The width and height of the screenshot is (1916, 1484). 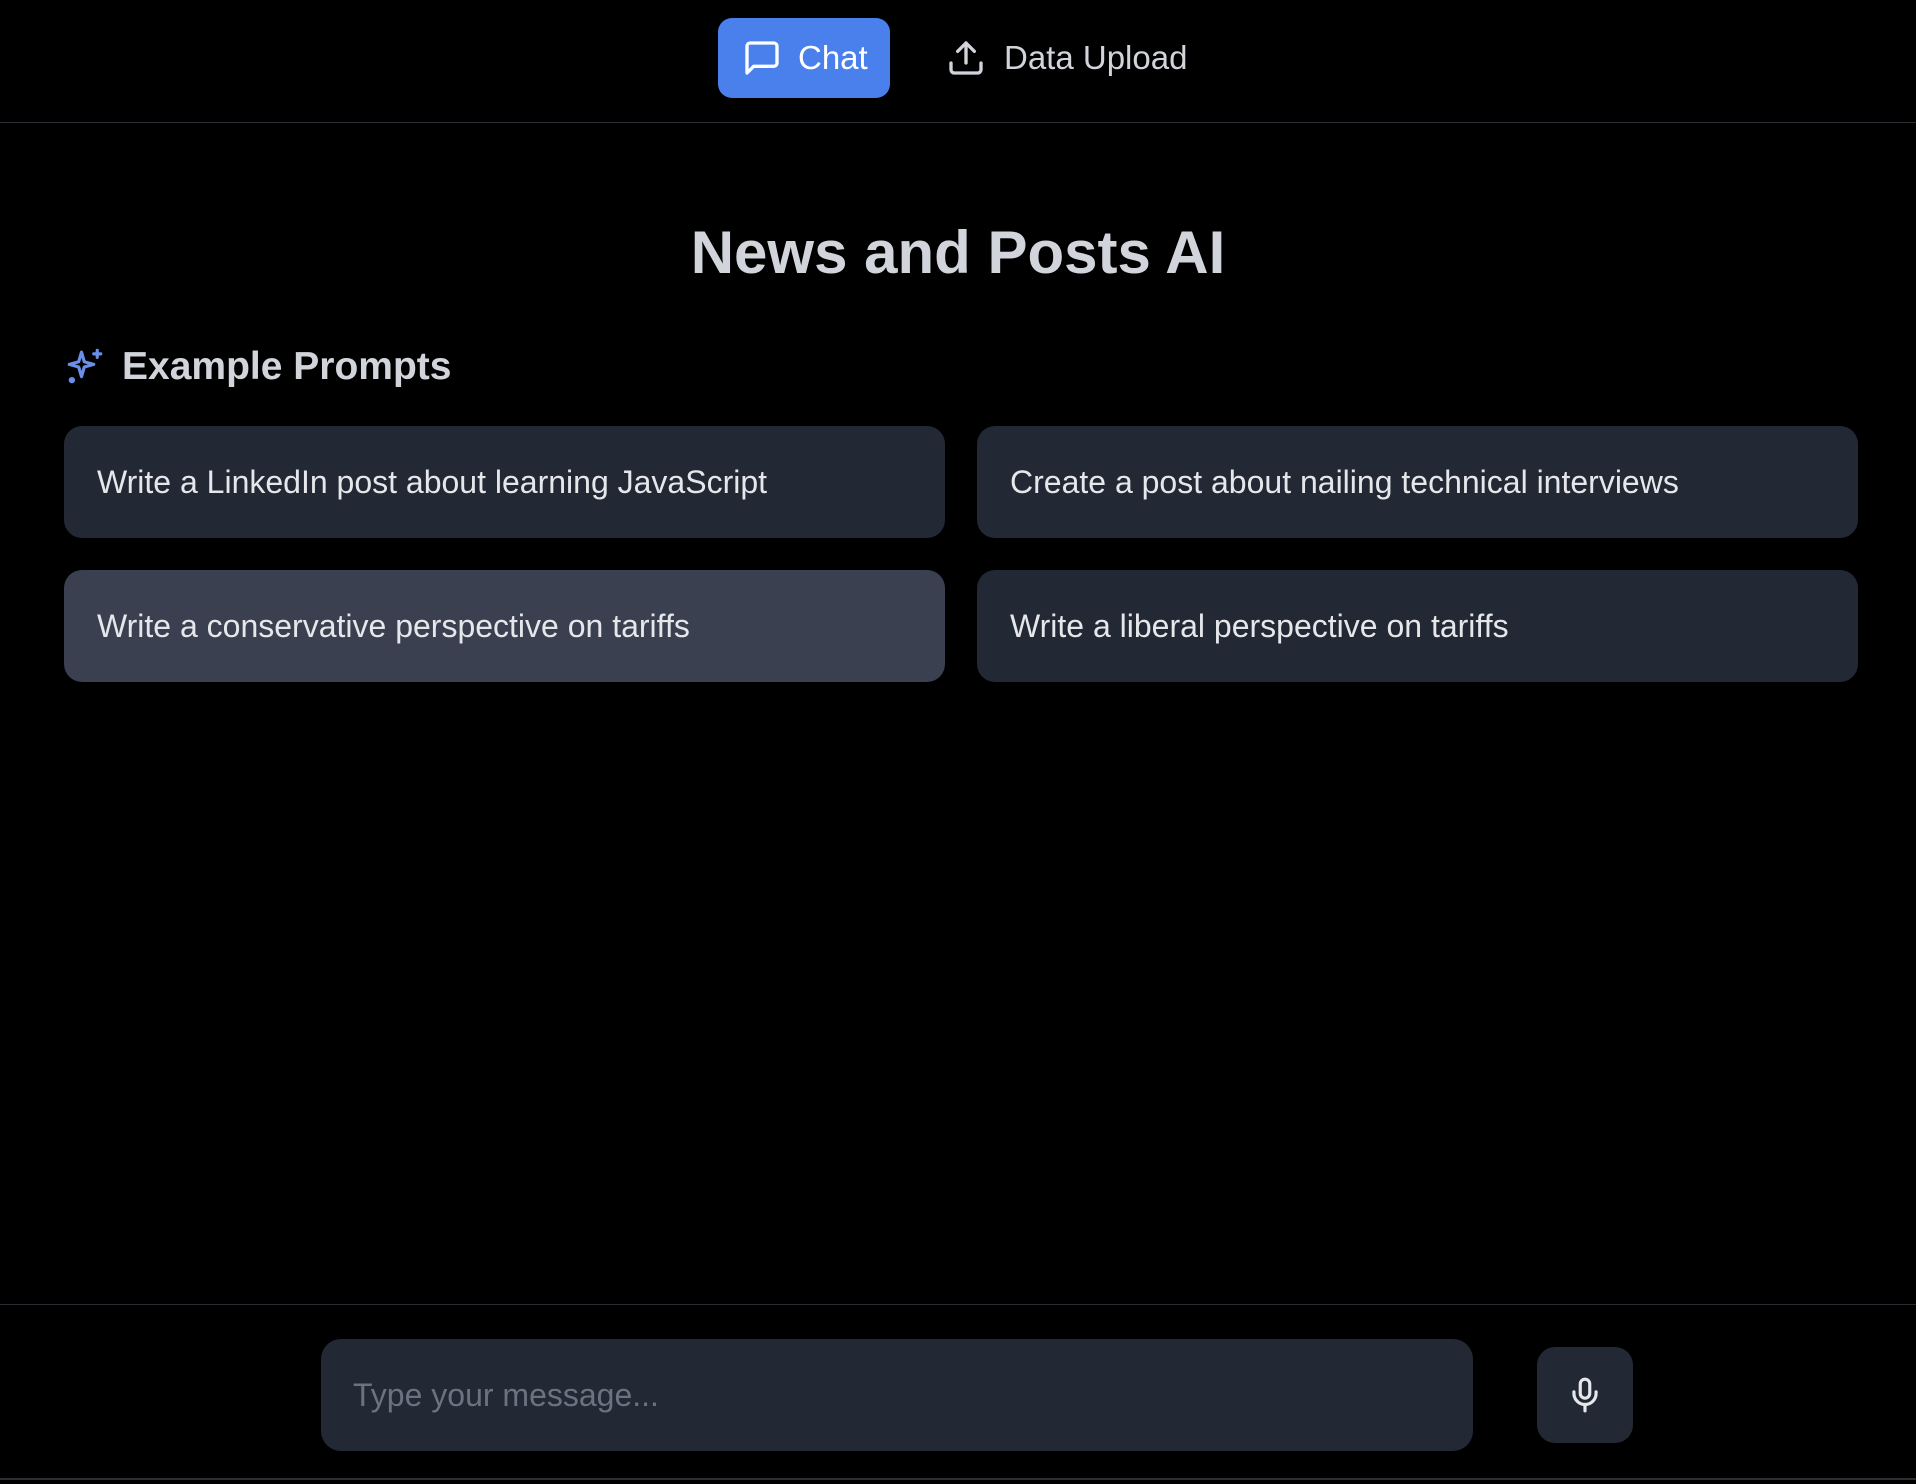 I want to click on prompt-card: Write a liberal perspective on tariffs, so click(x=1417, y=626).